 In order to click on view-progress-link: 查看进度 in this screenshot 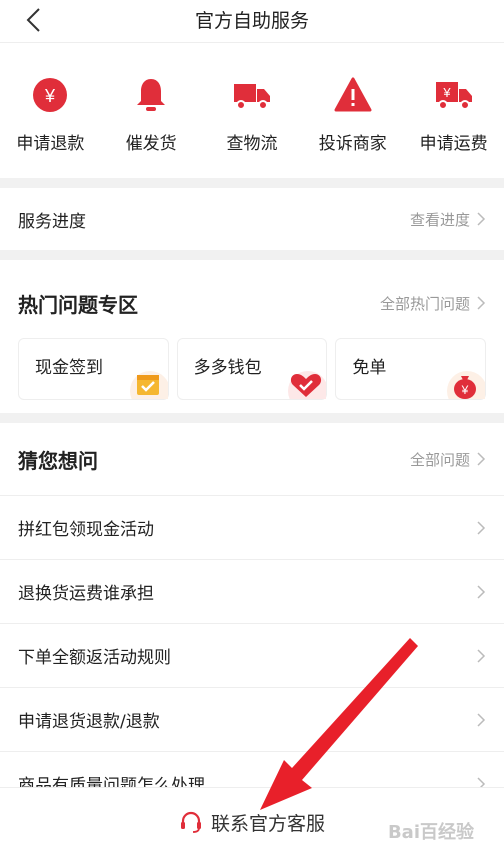, I will do `click(448, 219)`.